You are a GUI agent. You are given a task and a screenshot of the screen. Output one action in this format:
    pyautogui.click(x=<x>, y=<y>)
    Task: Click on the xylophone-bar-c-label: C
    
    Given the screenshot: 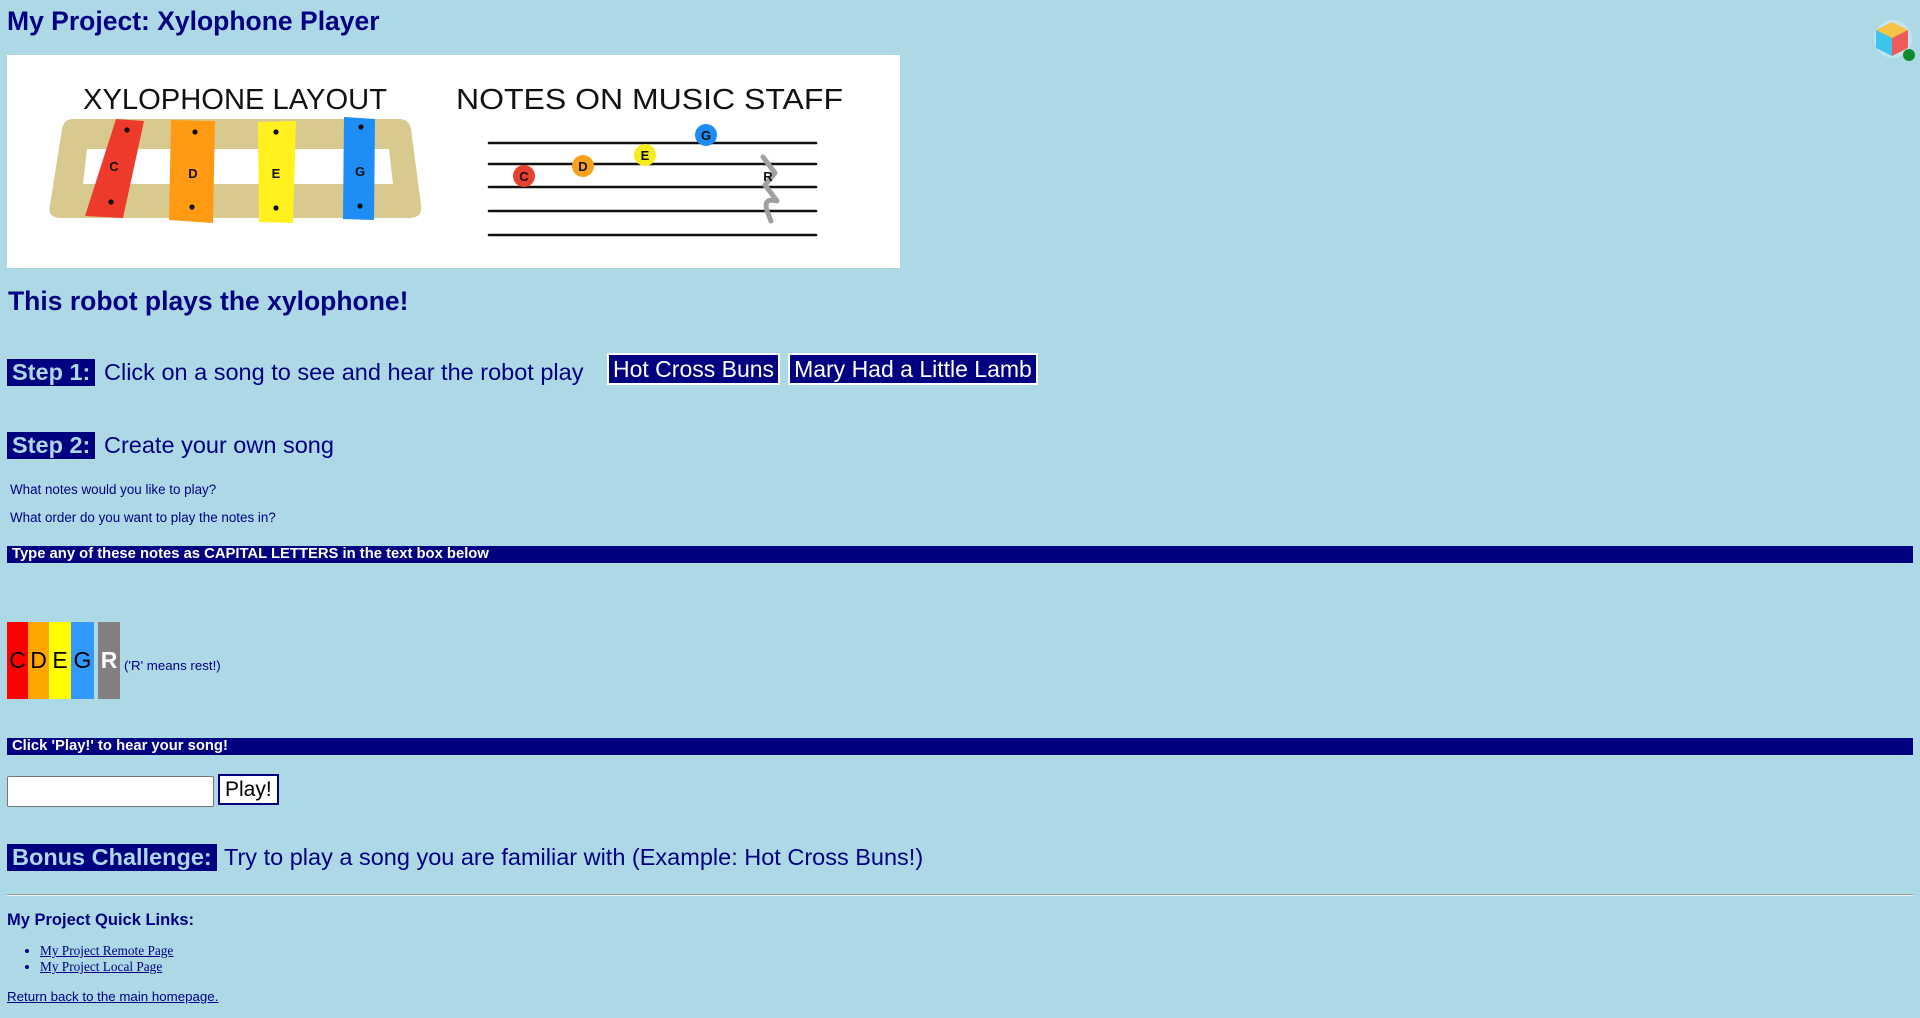 What is the action you would take?
    pyautogui.click(x=114, y=166)
    